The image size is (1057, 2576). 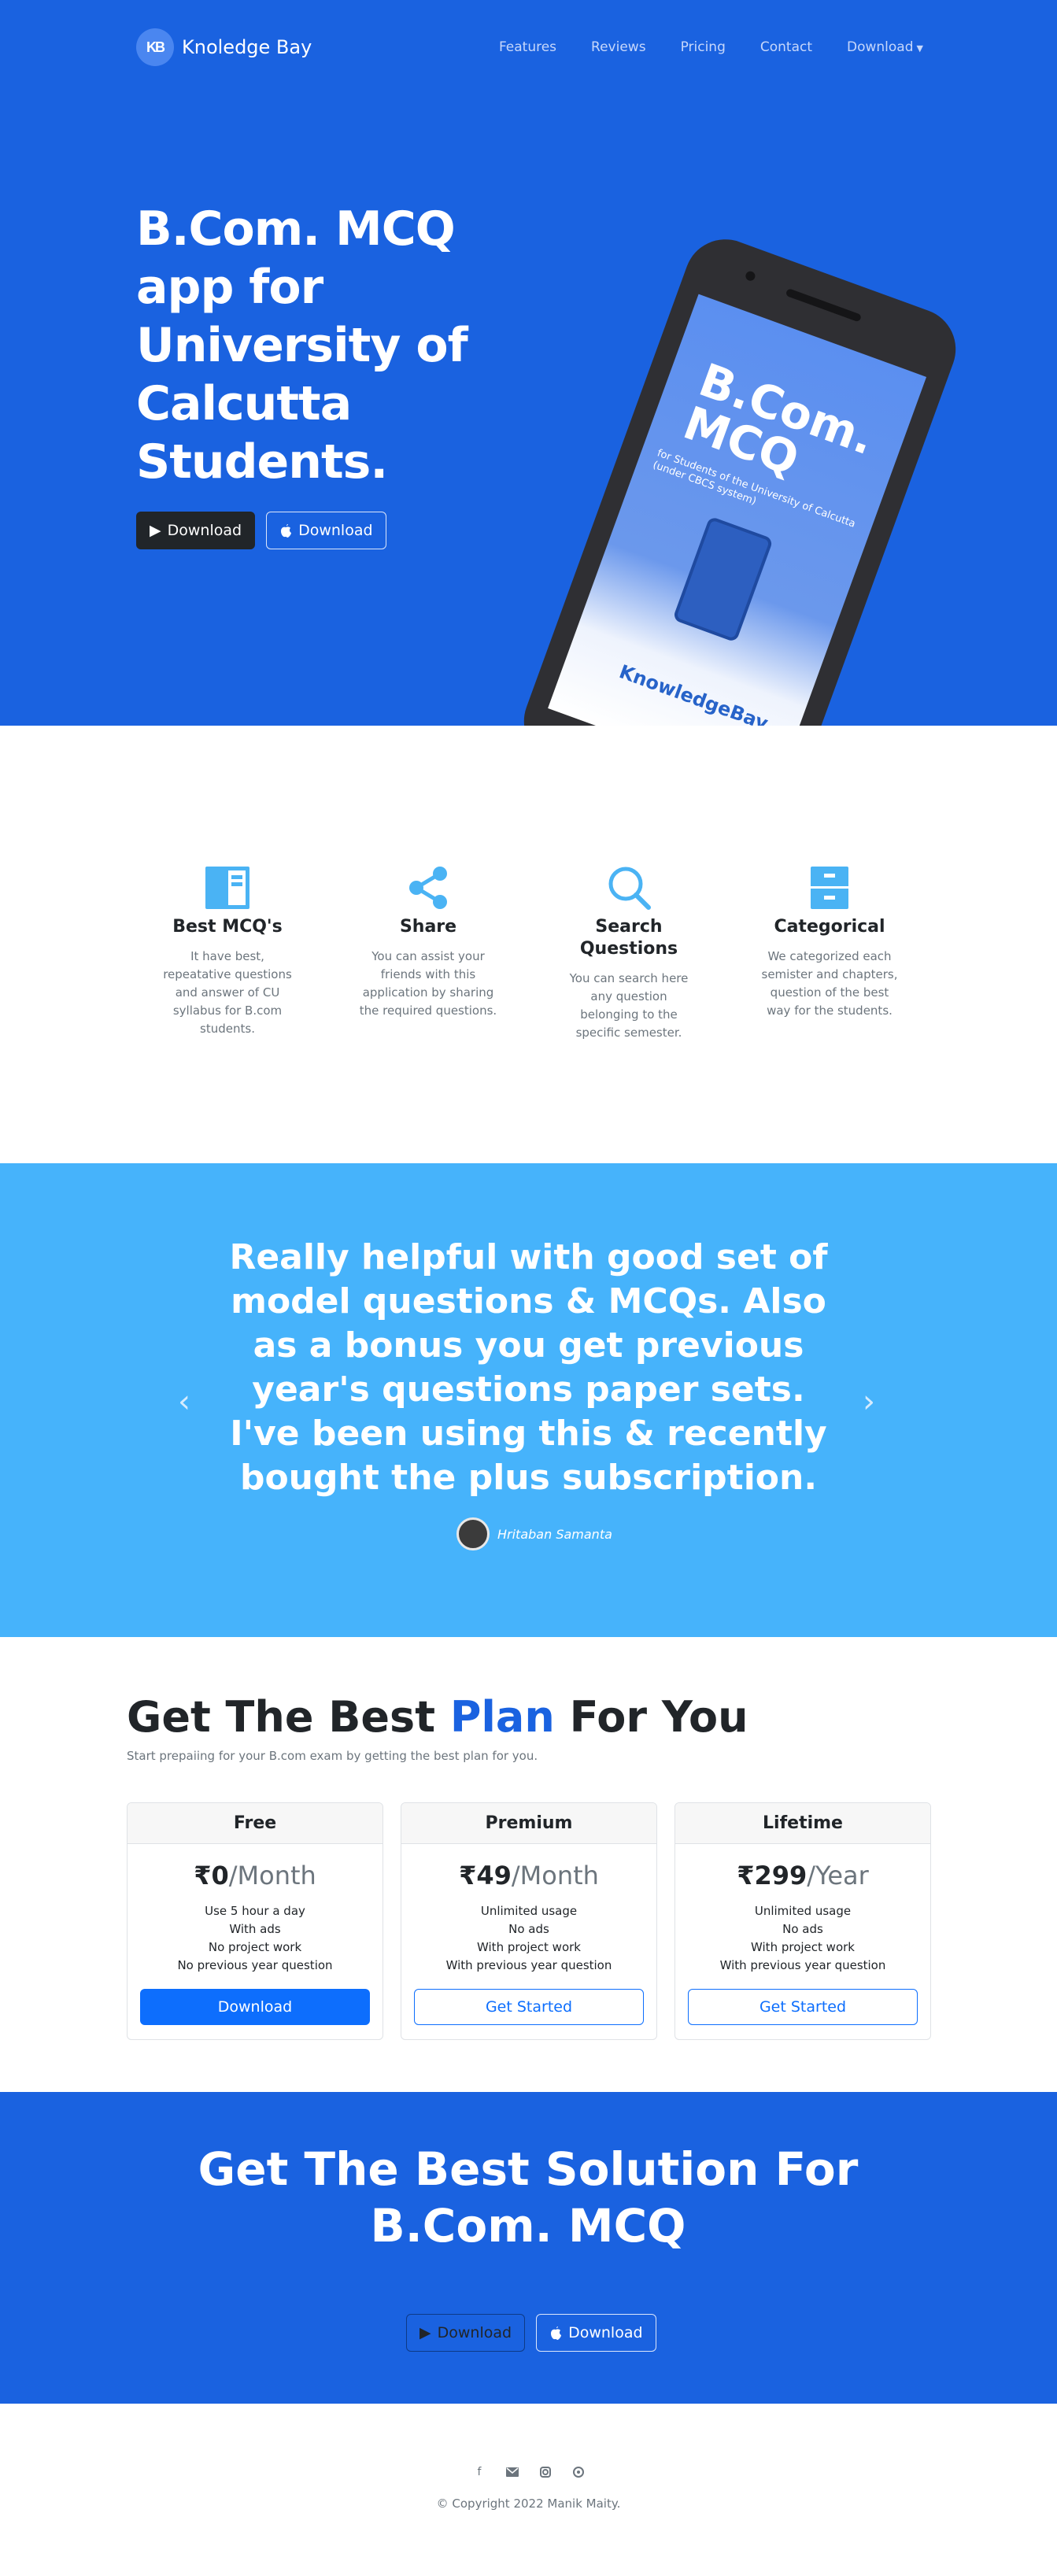 I want to click on cta-title: Get The Best Solution For B.Com. MCQ, so click(x=528, y=2197).